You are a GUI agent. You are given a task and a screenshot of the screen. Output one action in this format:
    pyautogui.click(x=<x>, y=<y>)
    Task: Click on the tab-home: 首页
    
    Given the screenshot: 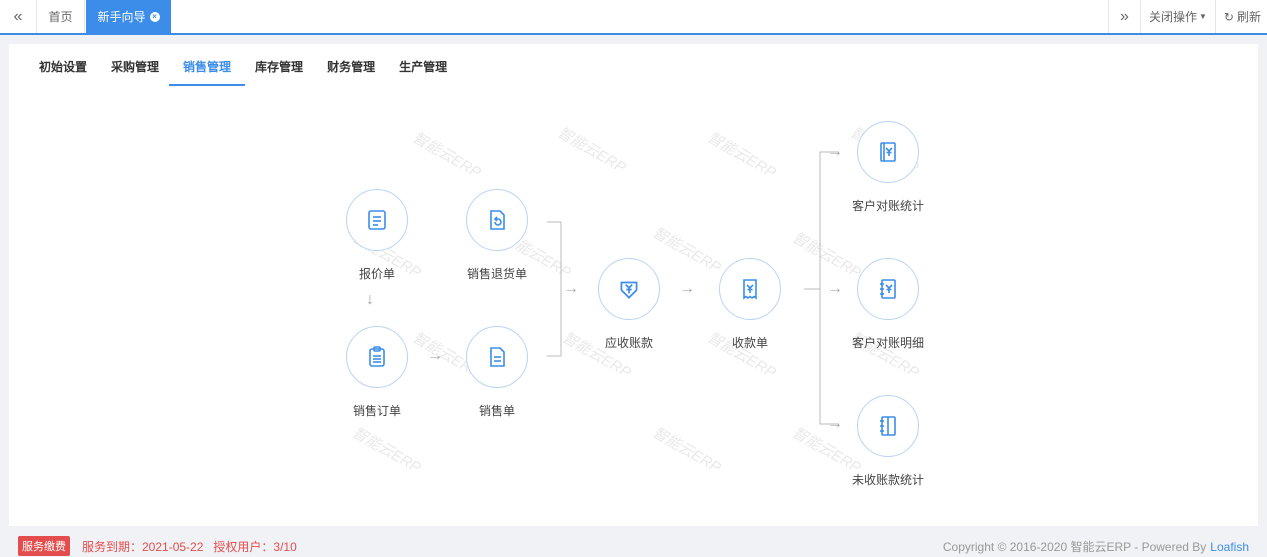 What is the action you would take?
    pyautogui.click(x=61, y=16)
    